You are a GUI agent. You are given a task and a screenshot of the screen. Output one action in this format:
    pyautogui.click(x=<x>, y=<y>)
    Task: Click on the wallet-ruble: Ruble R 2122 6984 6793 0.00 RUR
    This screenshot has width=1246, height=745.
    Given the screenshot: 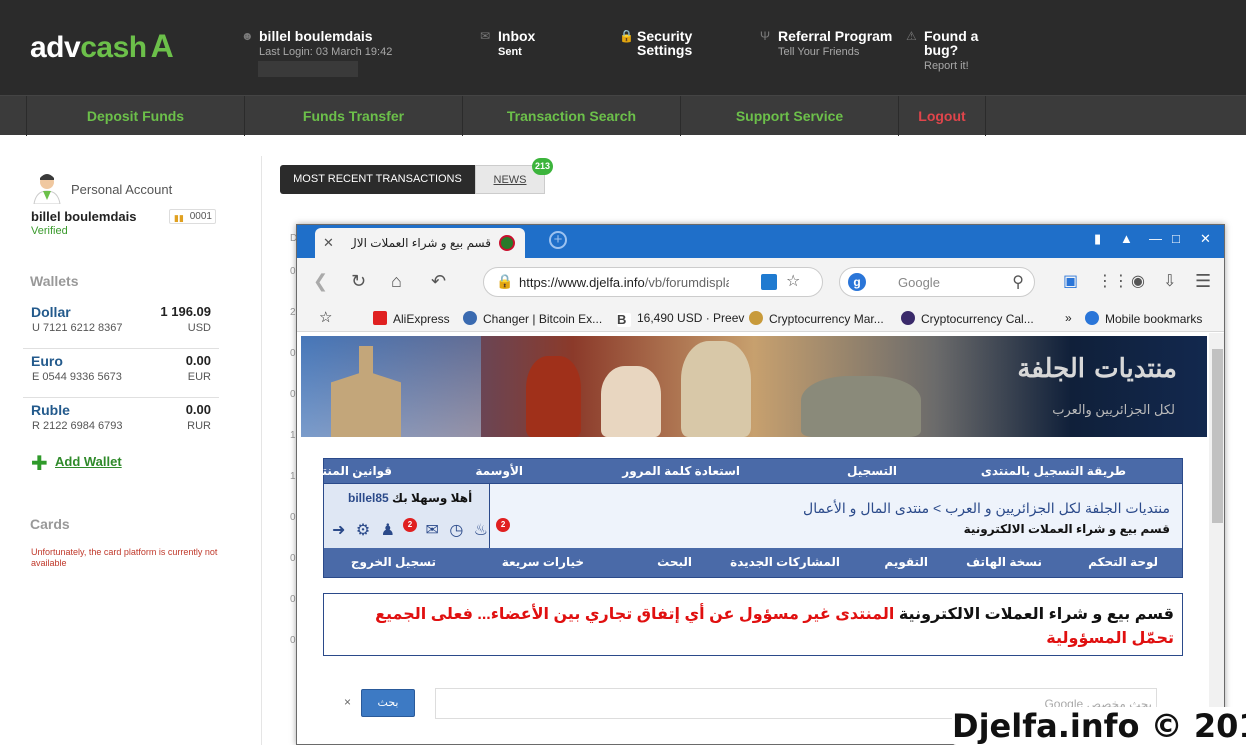 What is the action you would take?
    pyautogui.click(x=121, y=422)
    